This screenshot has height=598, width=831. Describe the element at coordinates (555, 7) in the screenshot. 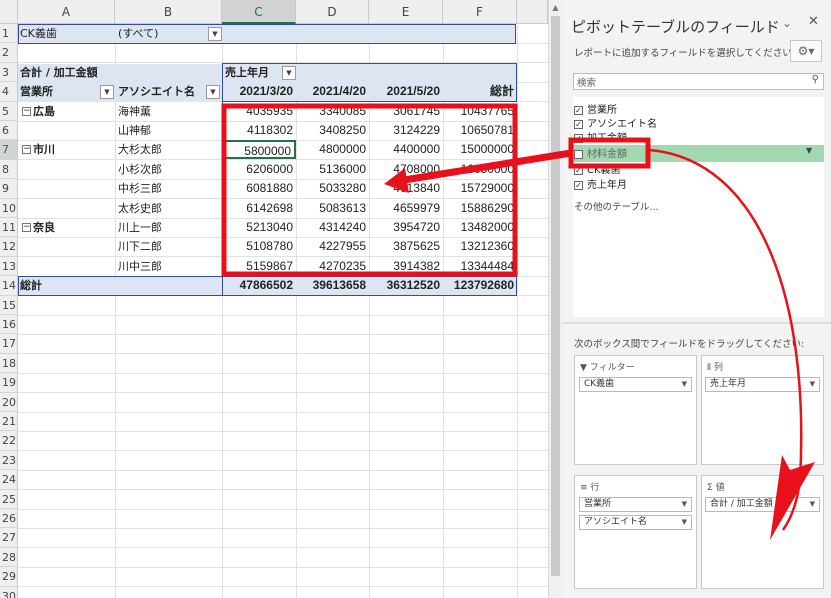

I see `scroll-up-icon: ▲` at that location.